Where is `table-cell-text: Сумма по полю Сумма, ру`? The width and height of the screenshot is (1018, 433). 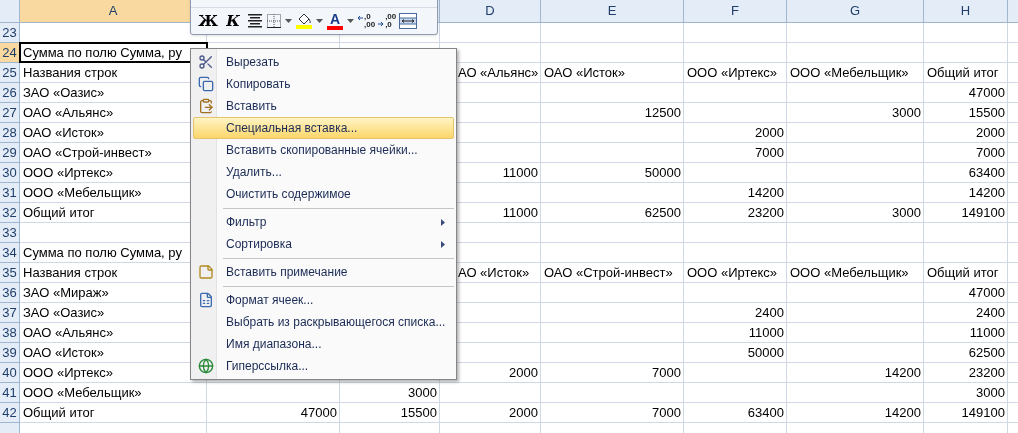
table-cell-text: Сумма по полю Сумма, ру is located at coordinates (102, 252).